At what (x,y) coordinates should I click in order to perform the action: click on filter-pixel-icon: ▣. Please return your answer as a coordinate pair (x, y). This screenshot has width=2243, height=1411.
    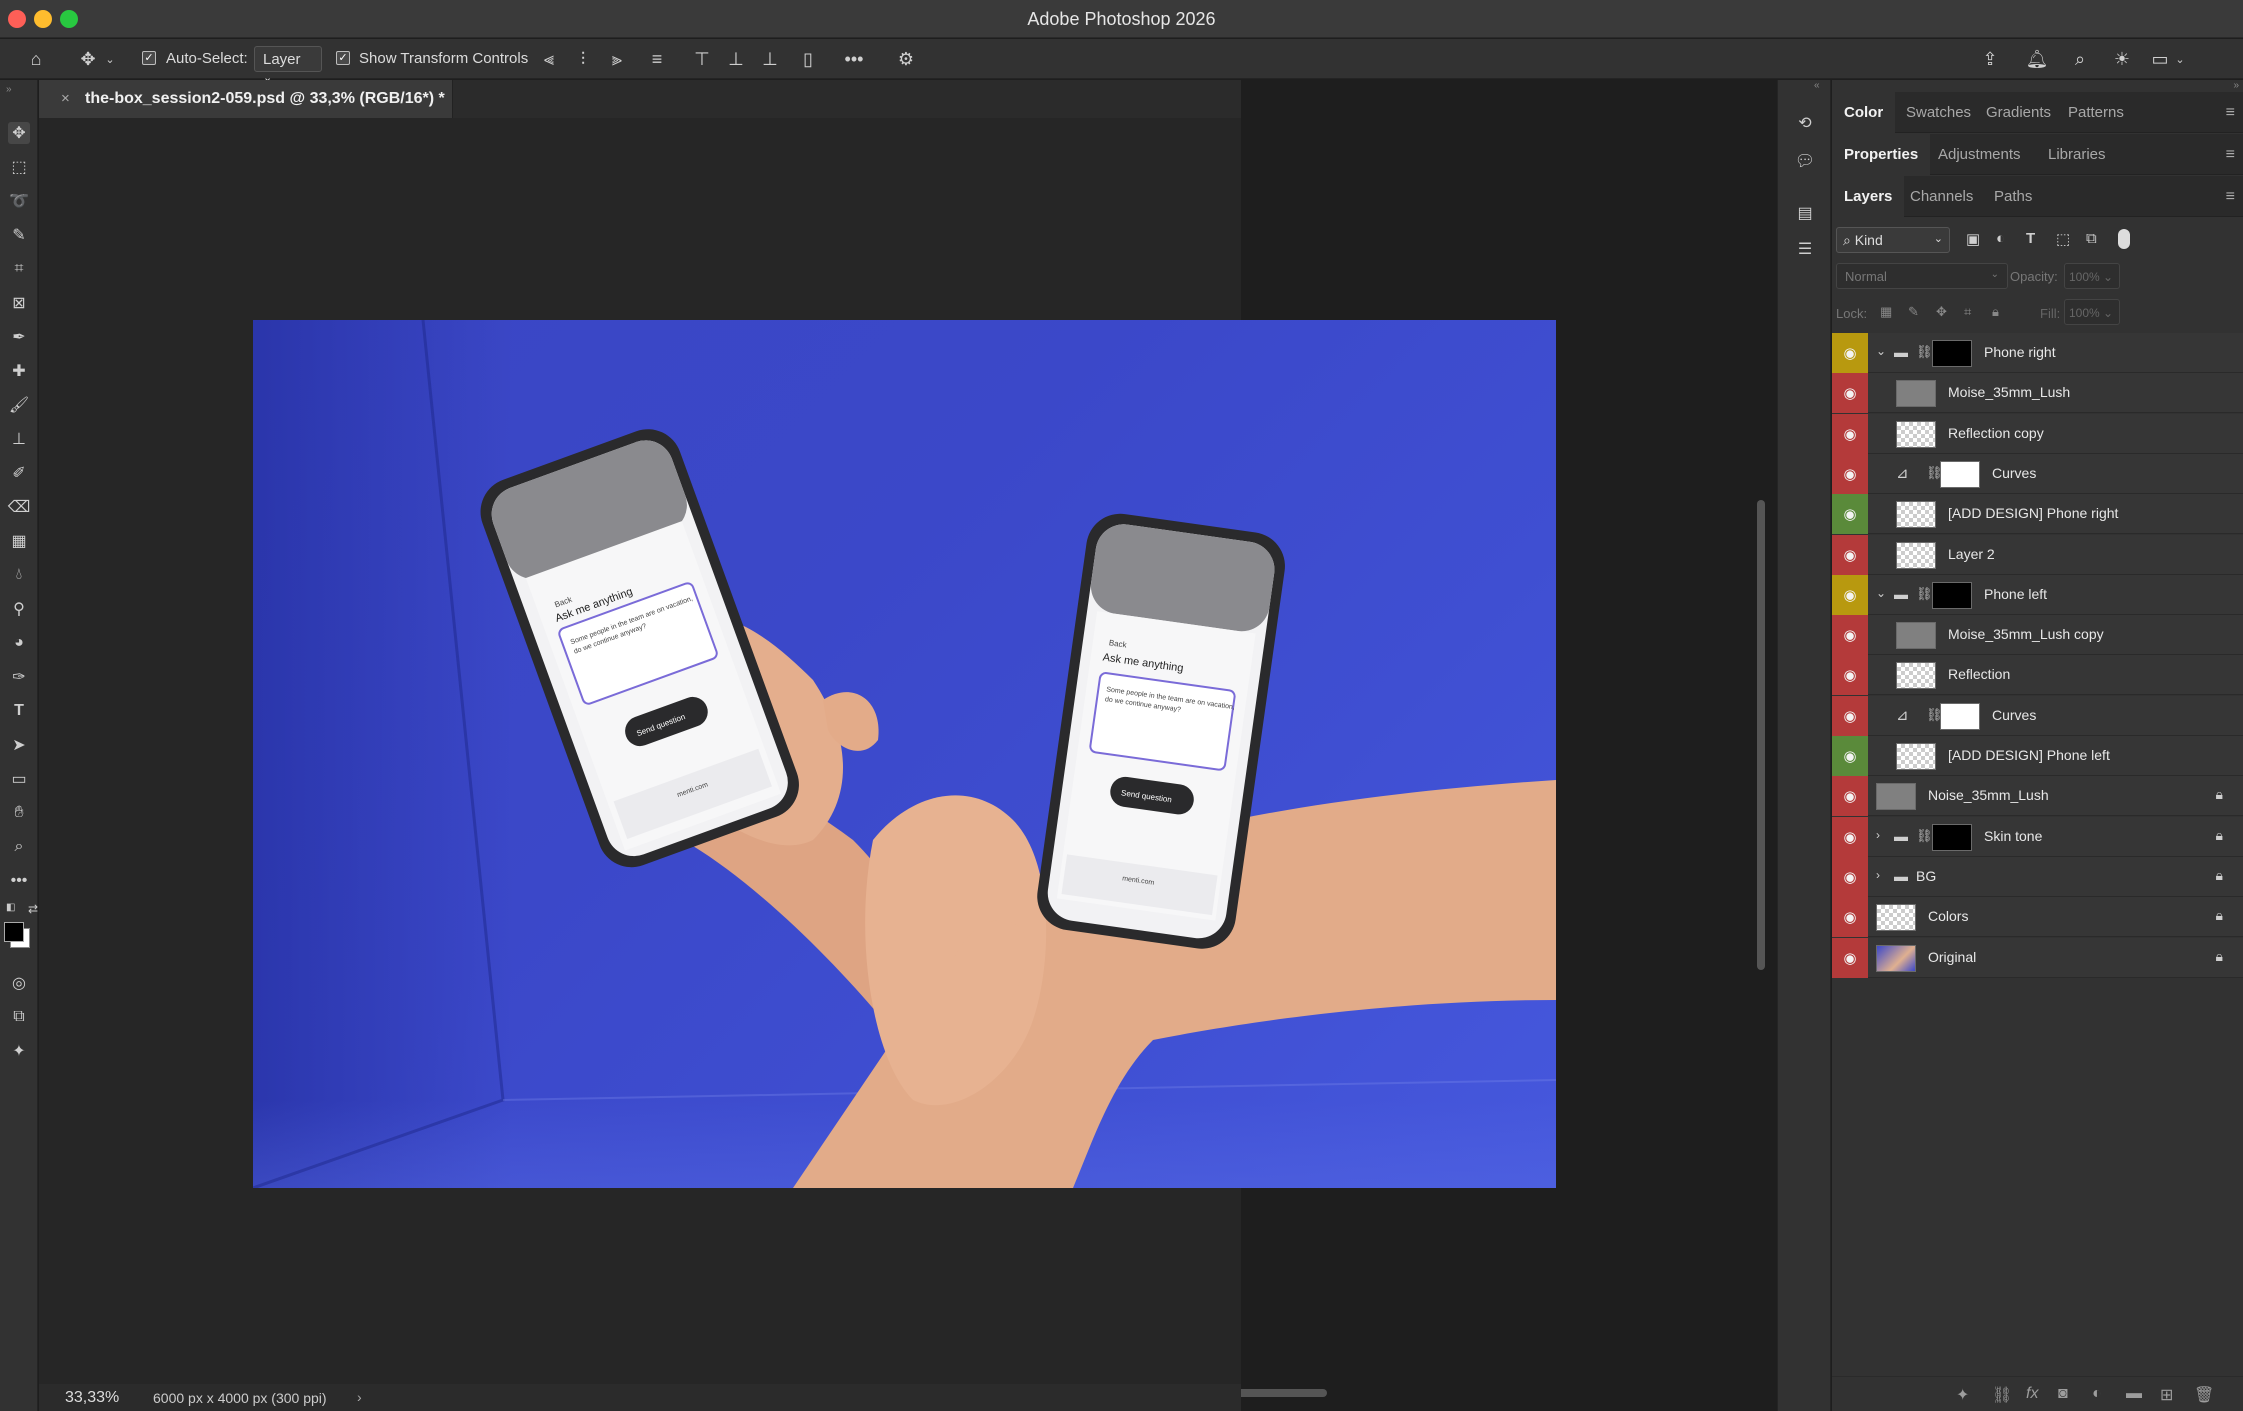
    Looking at the image, I should click on (1973, 239).